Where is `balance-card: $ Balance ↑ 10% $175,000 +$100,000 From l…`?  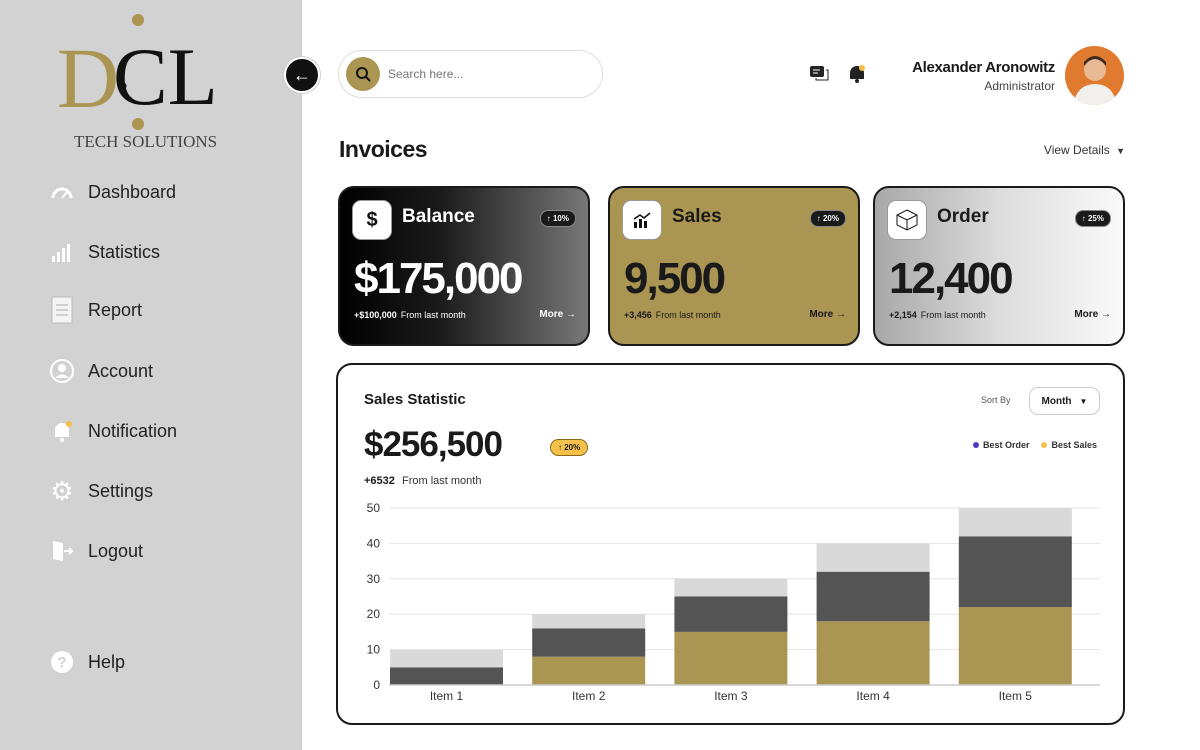
balance-card: $ Balance ↑ 10% $175,000 +$100,000 From l… is located at coordinates (464, 266).